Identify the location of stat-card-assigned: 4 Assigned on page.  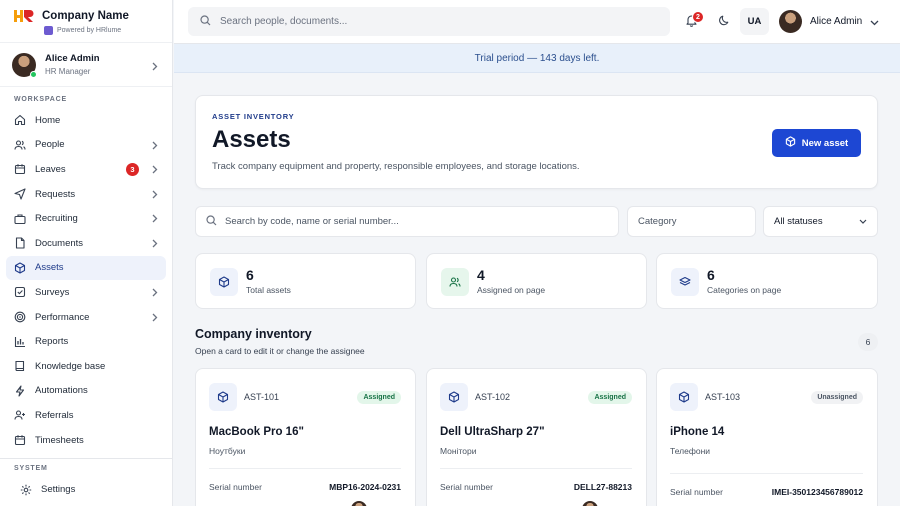
(536, 281).